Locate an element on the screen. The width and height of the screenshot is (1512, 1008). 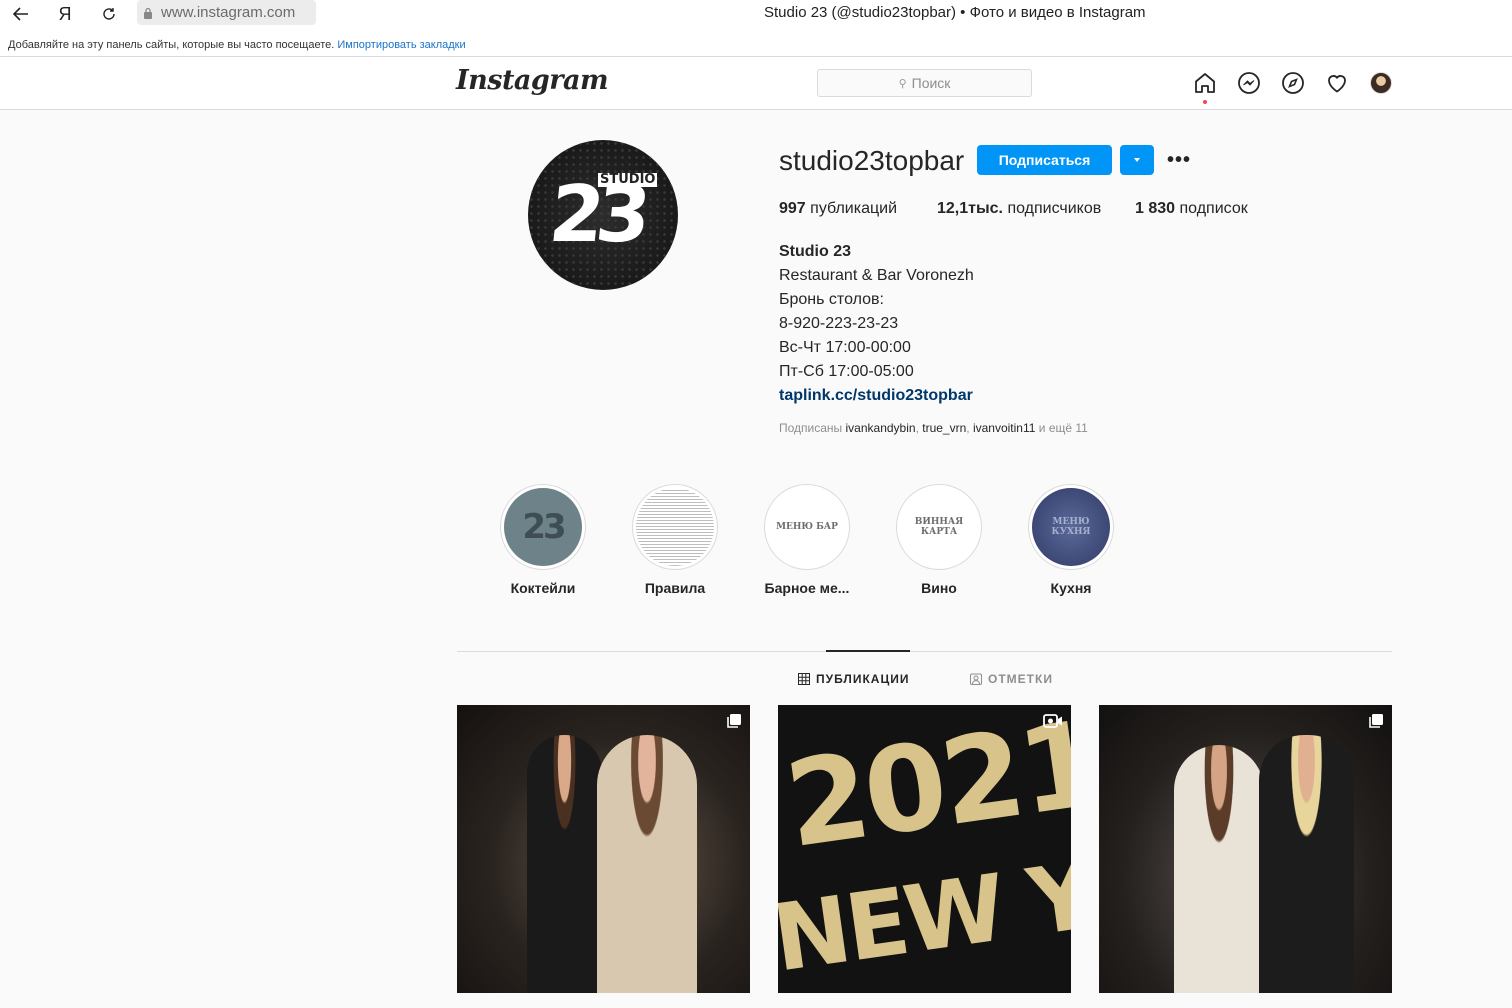
messenger-icon is located at coordinates (1249, 83).